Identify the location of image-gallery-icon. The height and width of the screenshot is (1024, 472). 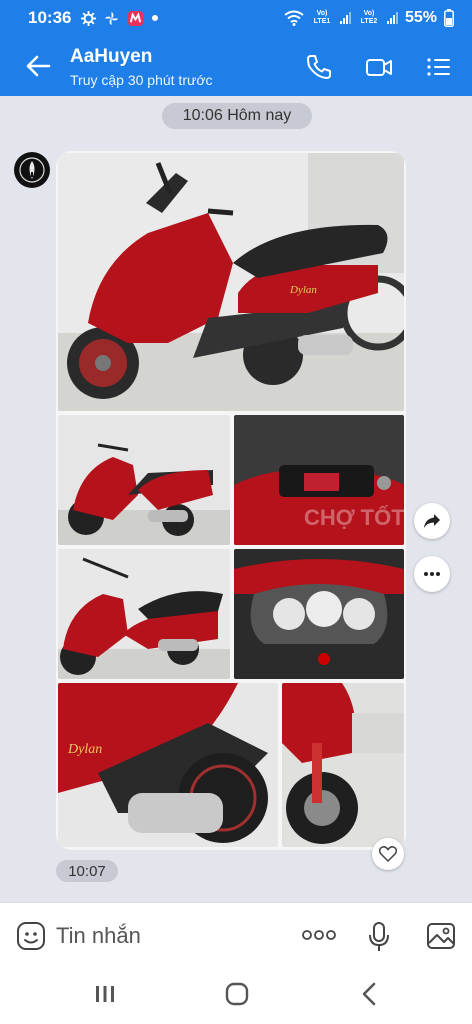
(441, 936).